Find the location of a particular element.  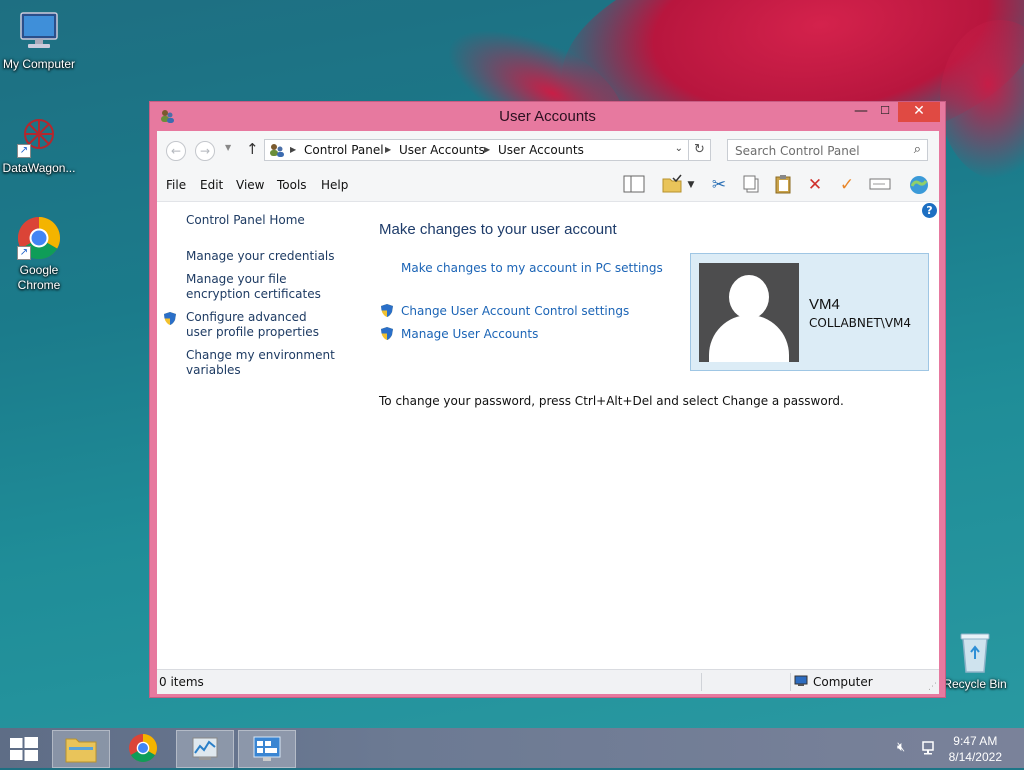

manage-credentials-link: Manage your credentials is located at coordinates (268, 256).